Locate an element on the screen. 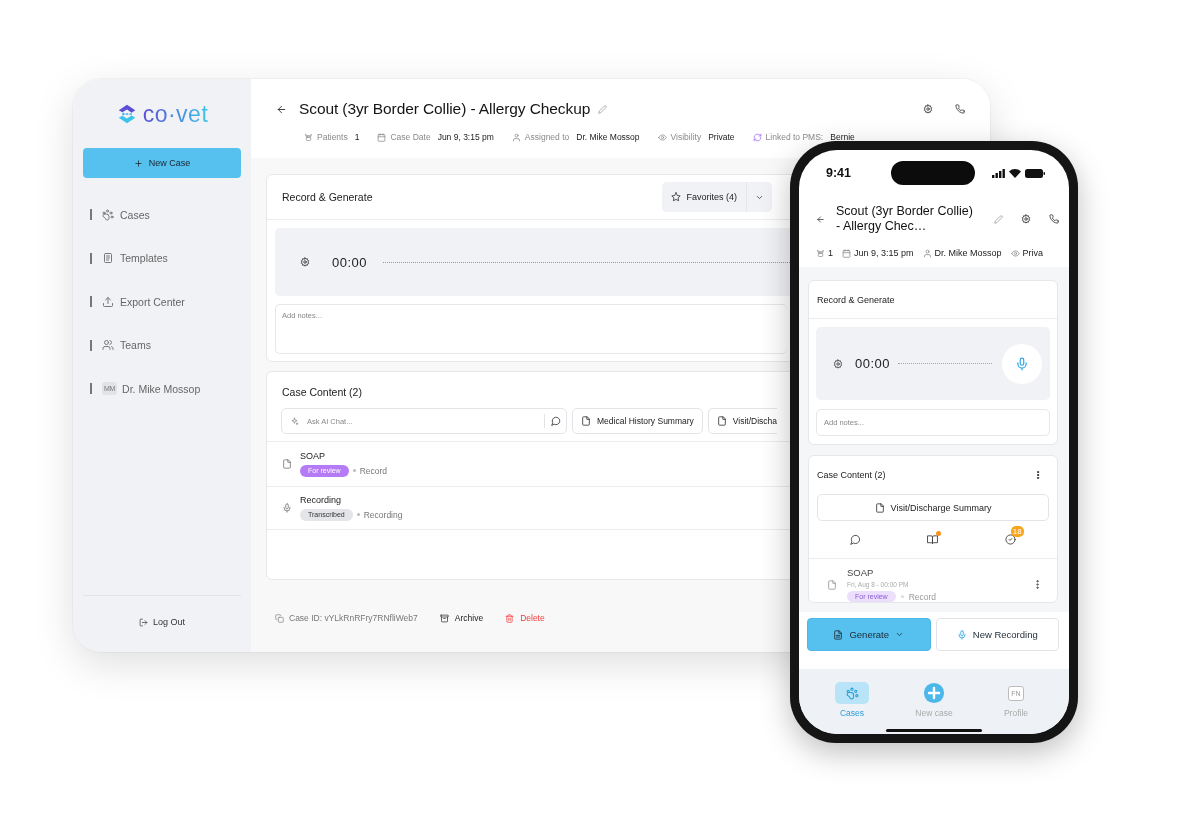  summary-button: Medical History Summary is located at coordinates (637, 421).